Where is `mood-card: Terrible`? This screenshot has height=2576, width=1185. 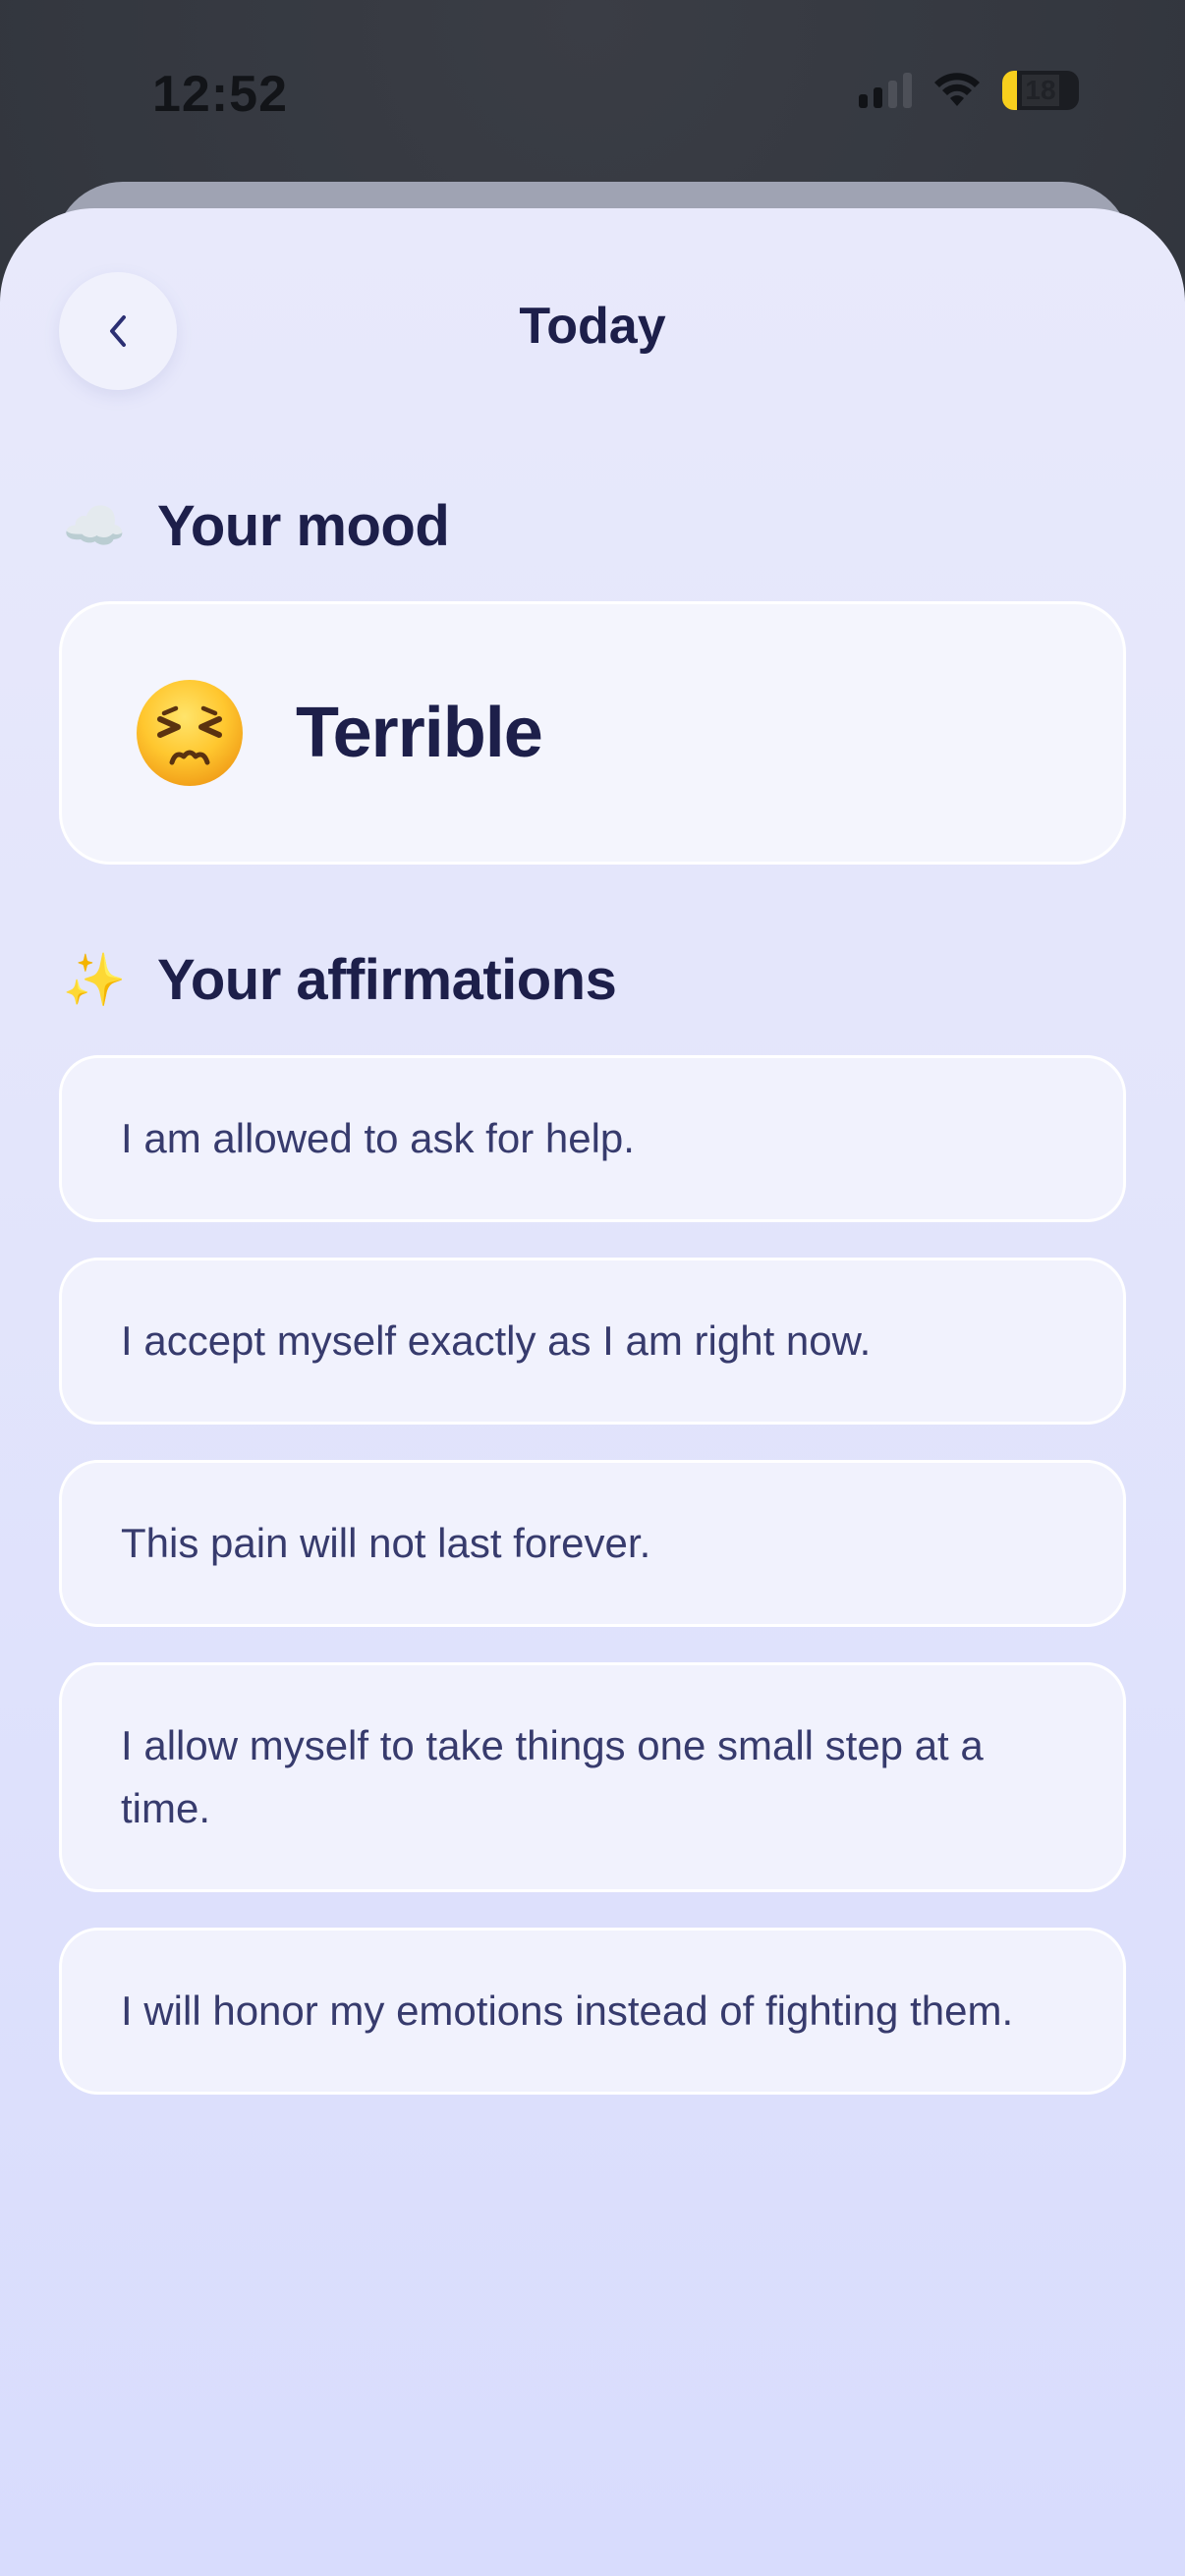
mood-card: Terrible is located at coordinates (592, 733).